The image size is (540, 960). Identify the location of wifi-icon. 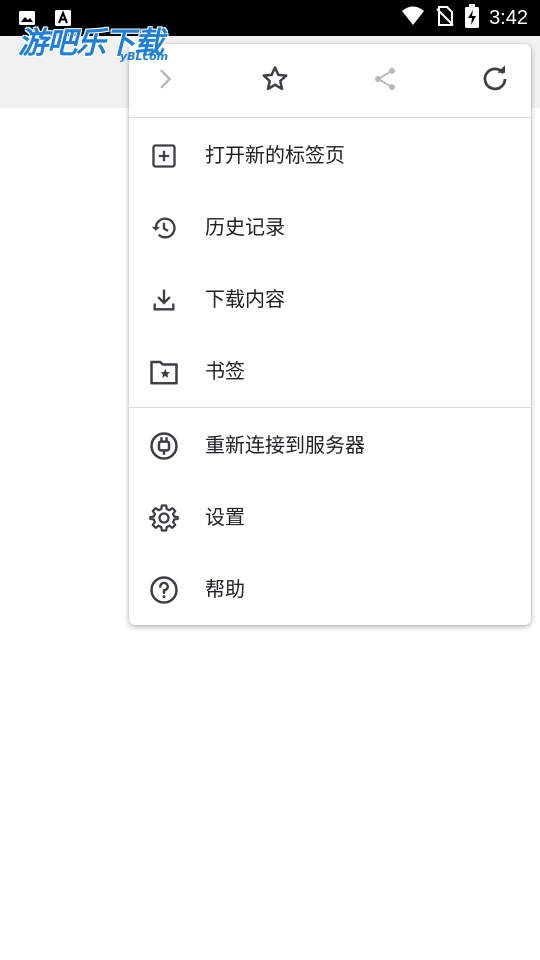
(413, 18).